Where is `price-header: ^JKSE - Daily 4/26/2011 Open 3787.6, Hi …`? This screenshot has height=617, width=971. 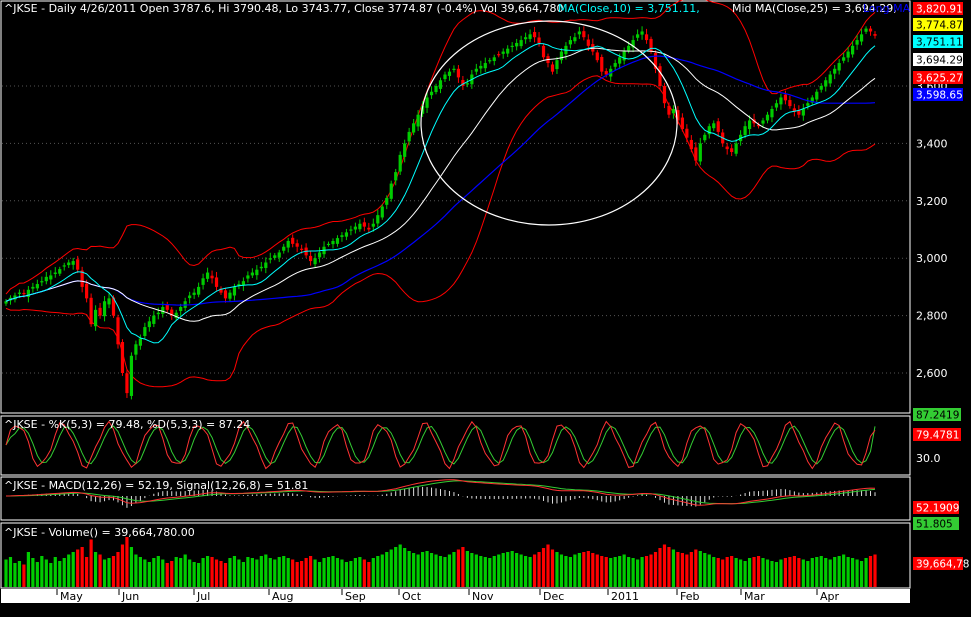 price-header: ^JKSE - Daily 4/26/2011 Open 3787.6, Hi … is located at coordinates (283, 8).